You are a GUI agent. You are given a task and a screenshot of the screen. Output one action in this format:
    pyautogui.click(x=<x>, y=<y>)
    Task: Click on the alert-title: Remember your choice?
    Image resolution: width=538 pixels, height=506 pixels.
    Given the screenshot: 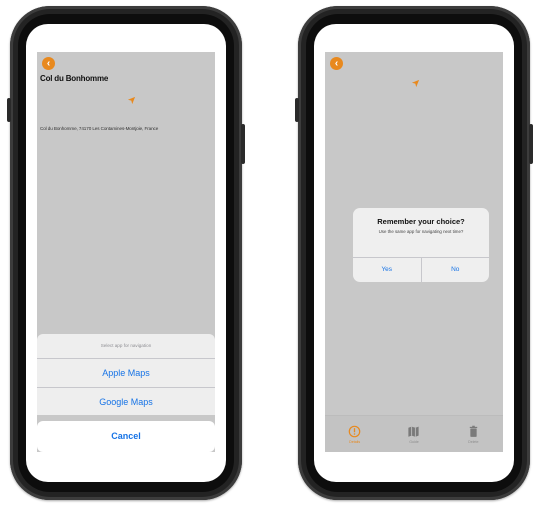 What is the action you would take?
    pyautogui.click(x=421, y=221)
    